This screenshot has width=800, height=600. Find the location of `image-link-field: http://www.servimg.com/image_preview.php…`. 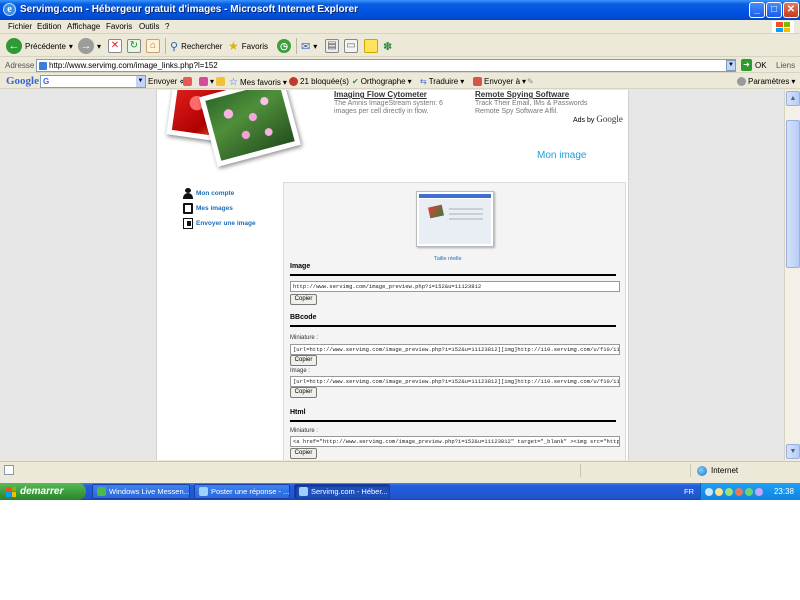

image-link-field: http://www.servimg.com/image_preview.php… is located at coordinates (455, 286).